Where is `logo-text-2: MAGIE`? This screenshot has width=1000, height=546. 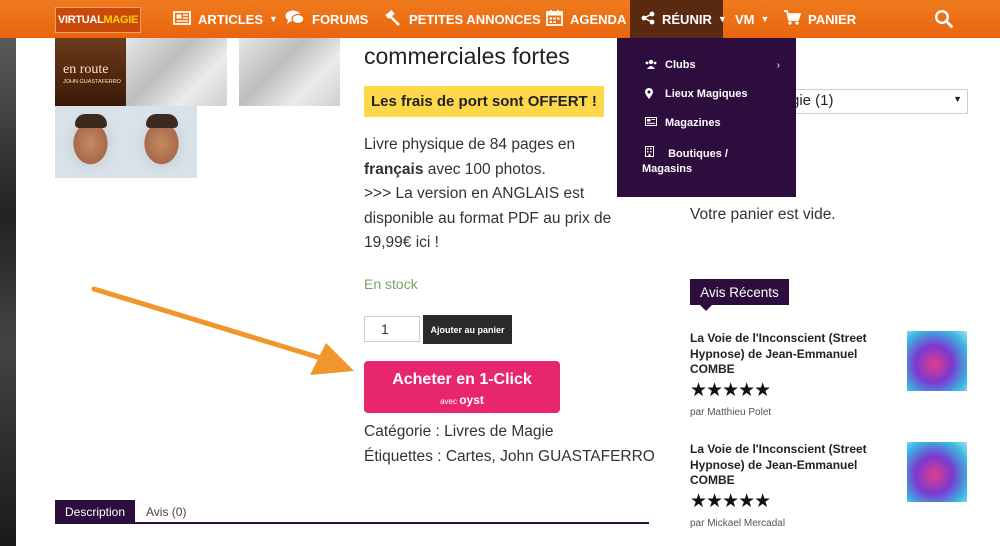
logo-text-2: MAGIE is located at coordinates (121, 20).